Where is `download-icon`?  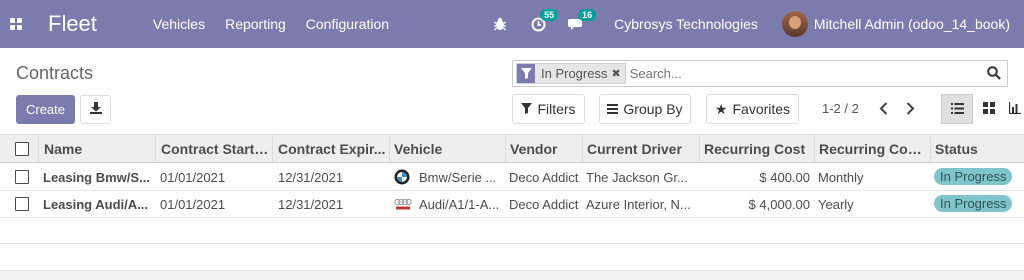 download-icon is located at coordinates (95, 109).